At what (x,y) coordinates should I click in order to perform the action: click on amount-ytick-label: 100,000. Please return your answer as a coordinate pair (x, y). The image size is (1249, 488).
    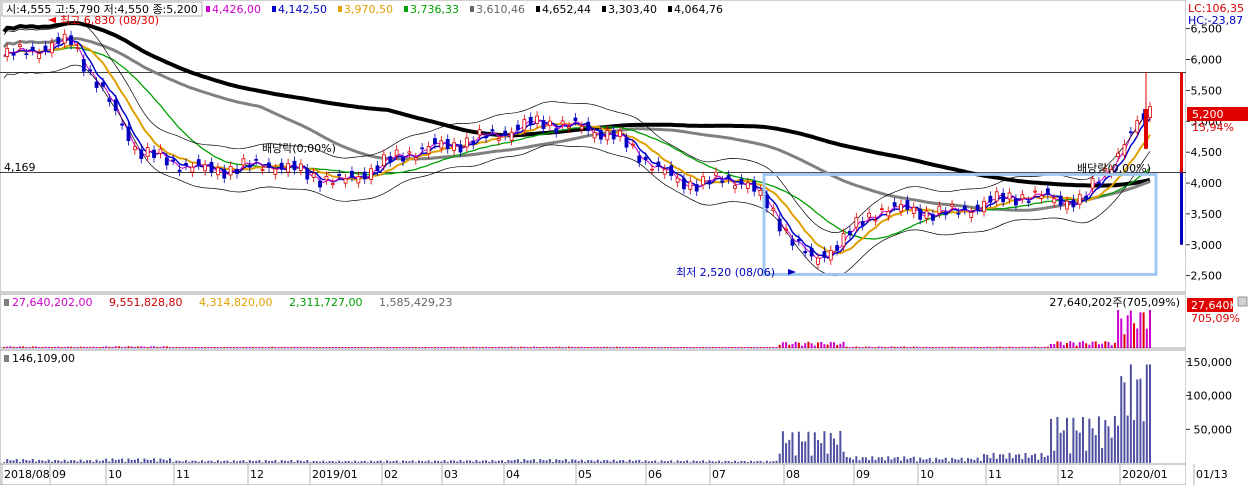
    Looking at the image, I should click on (1210, 396).